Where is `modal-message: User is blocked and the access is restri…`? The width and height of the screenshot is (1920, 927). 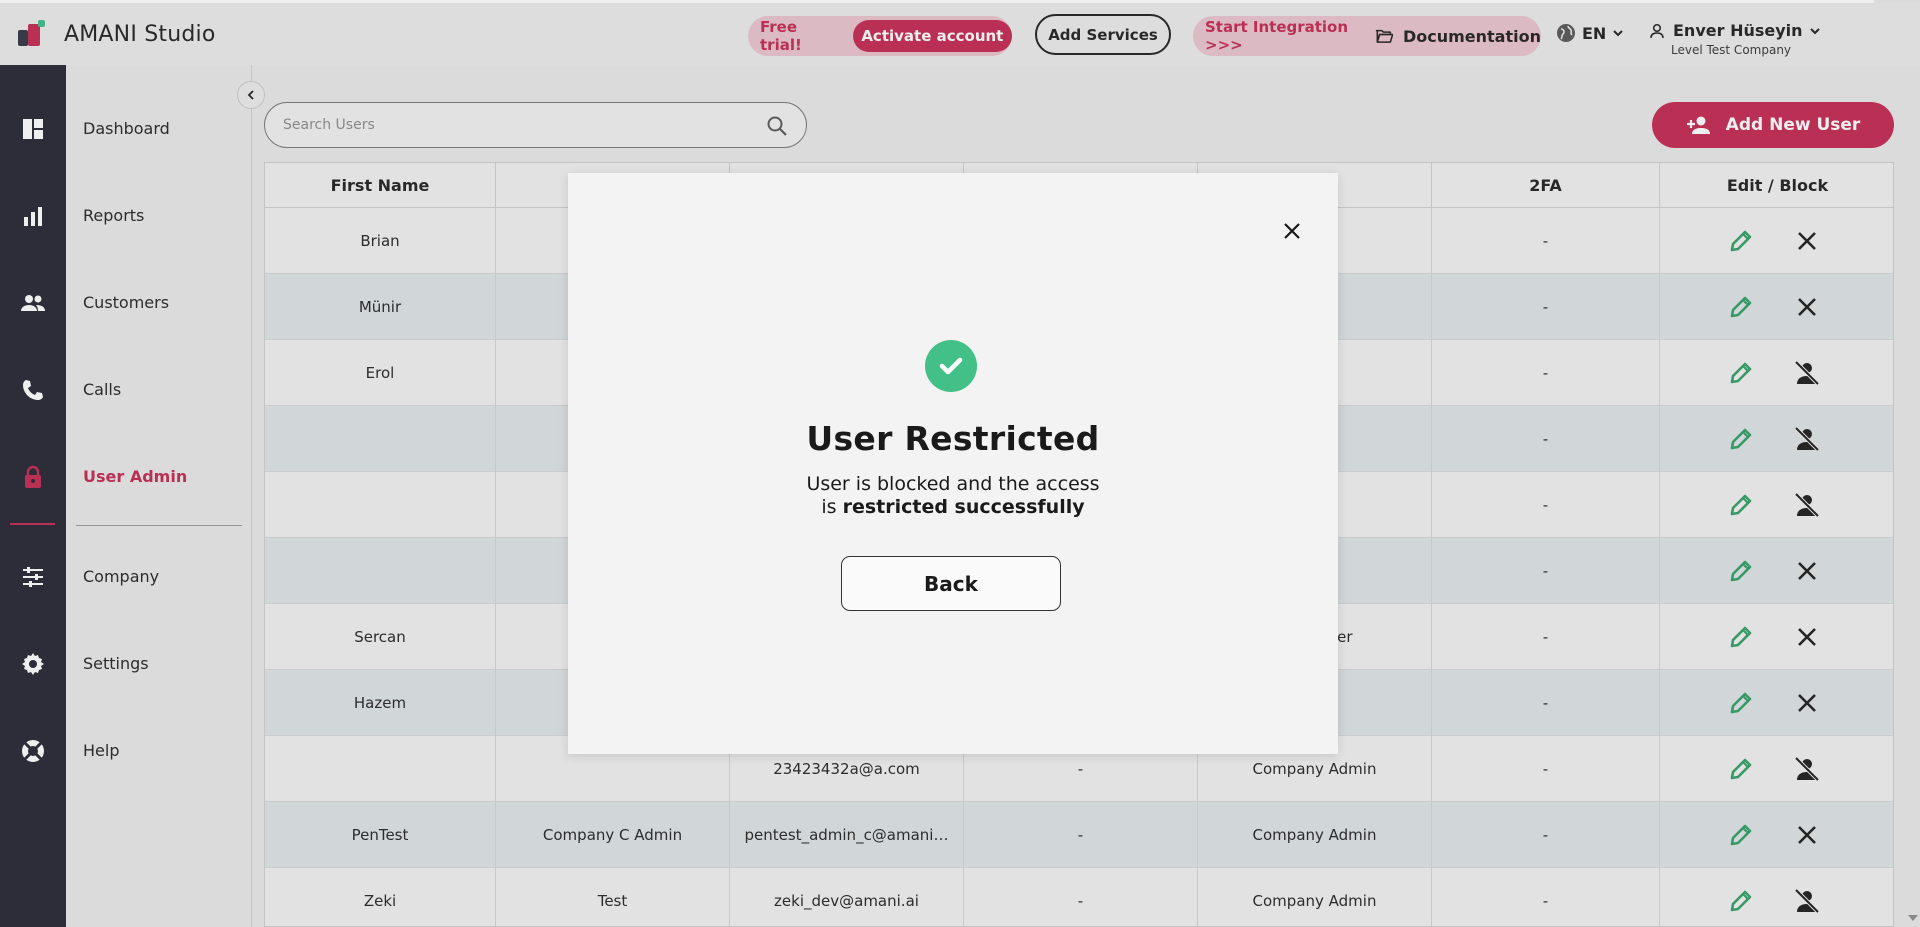 modal-message: User is blocked and the access is restri… is located at coordinates (953, 496).